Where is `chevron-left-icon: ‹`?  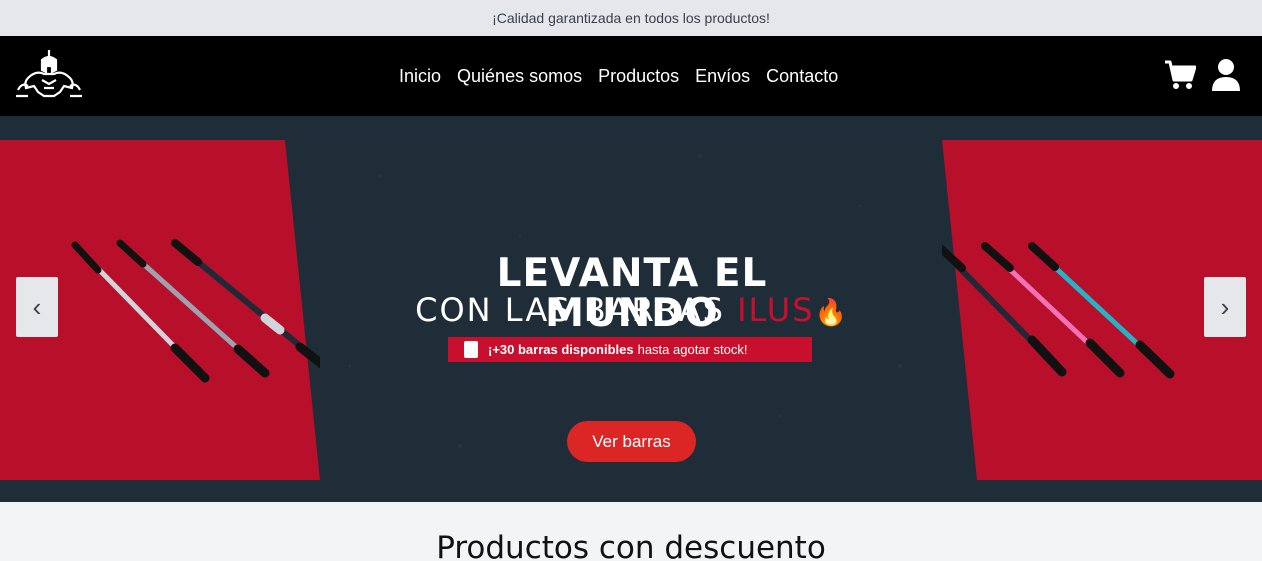 chevron-left-icon: ‹ is located at coordinates (37, 306).